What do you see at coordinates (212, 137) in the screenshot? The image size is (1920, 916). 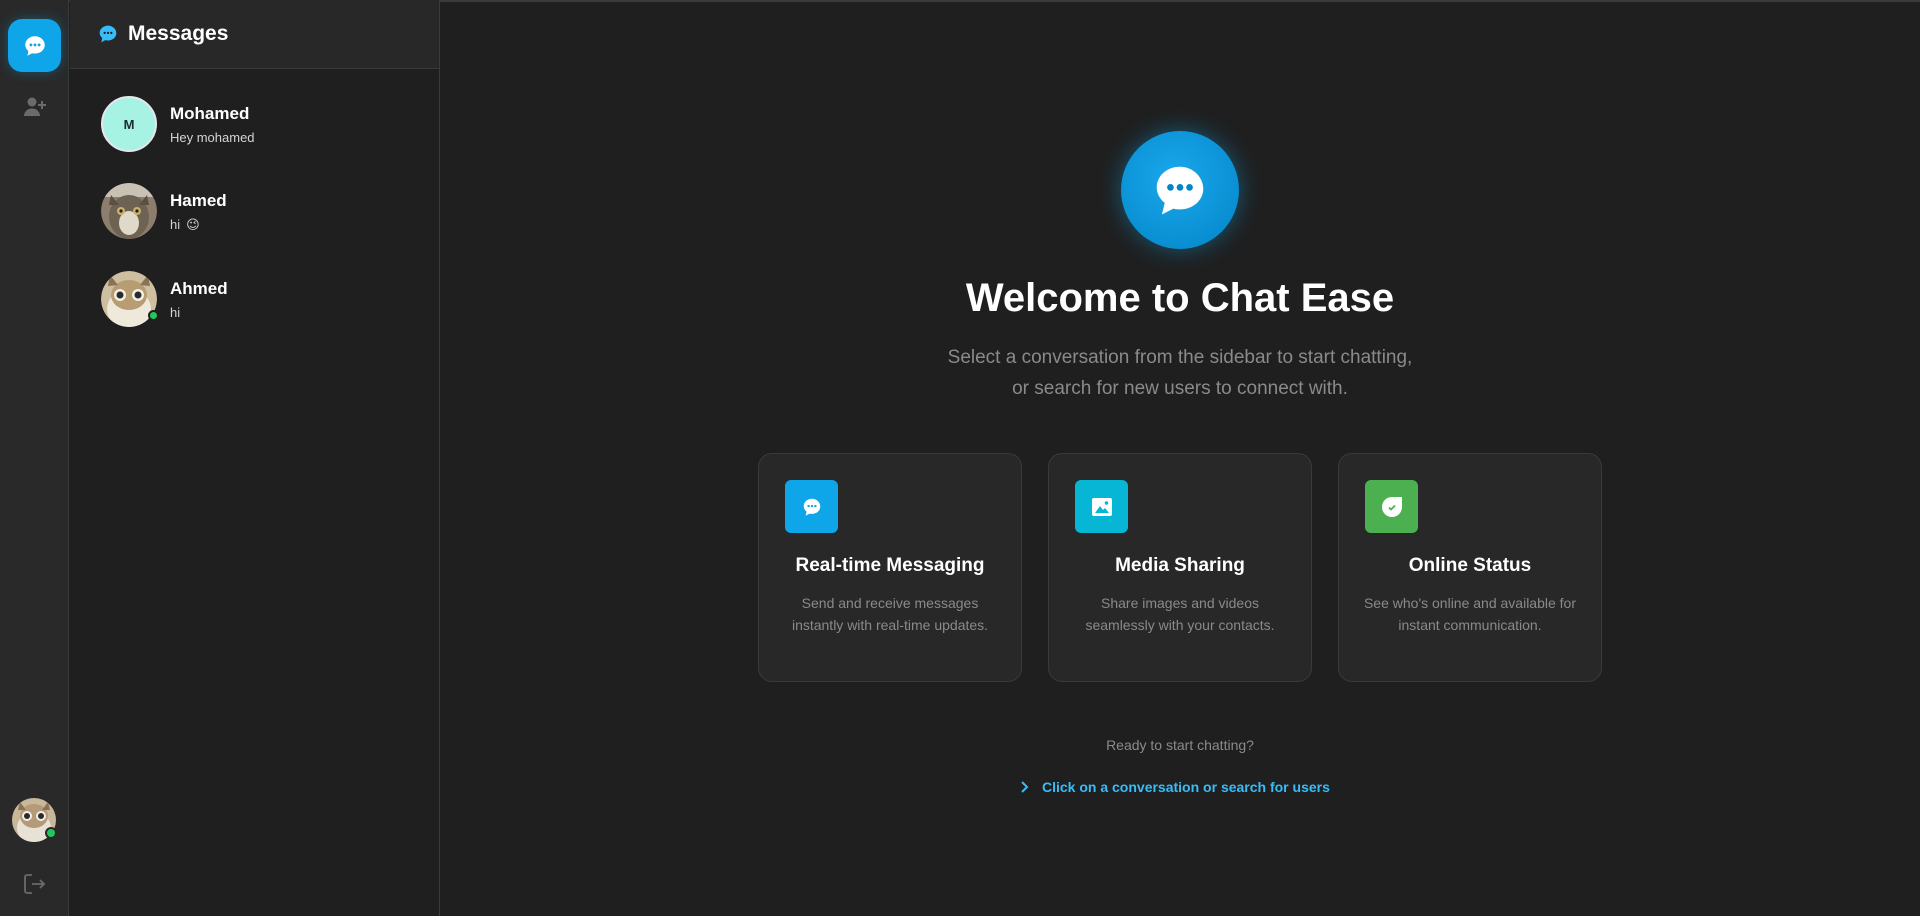 I see `conversation-preview: Hey mohamed` at bounding box center [212, 137].